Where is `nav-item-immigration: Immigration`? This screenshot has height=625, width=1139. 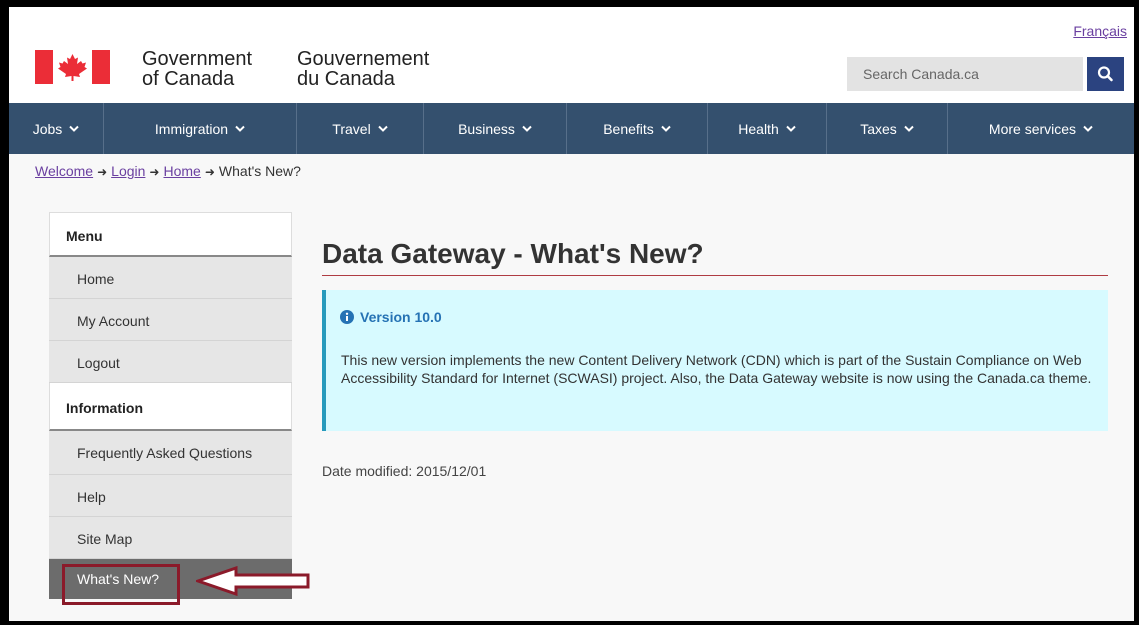
nav-item-immigration: Immigration is located at coordinates (200, 128).